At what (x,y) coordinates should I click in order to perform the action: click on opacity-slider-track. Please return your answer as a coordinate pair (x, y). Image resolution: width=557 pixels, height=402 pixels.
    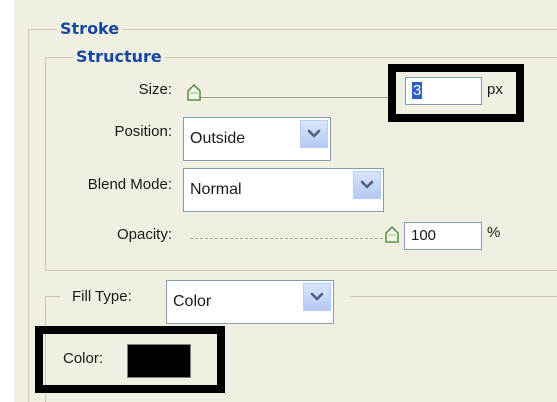
    Looking at the image, I should click on (292, 238).